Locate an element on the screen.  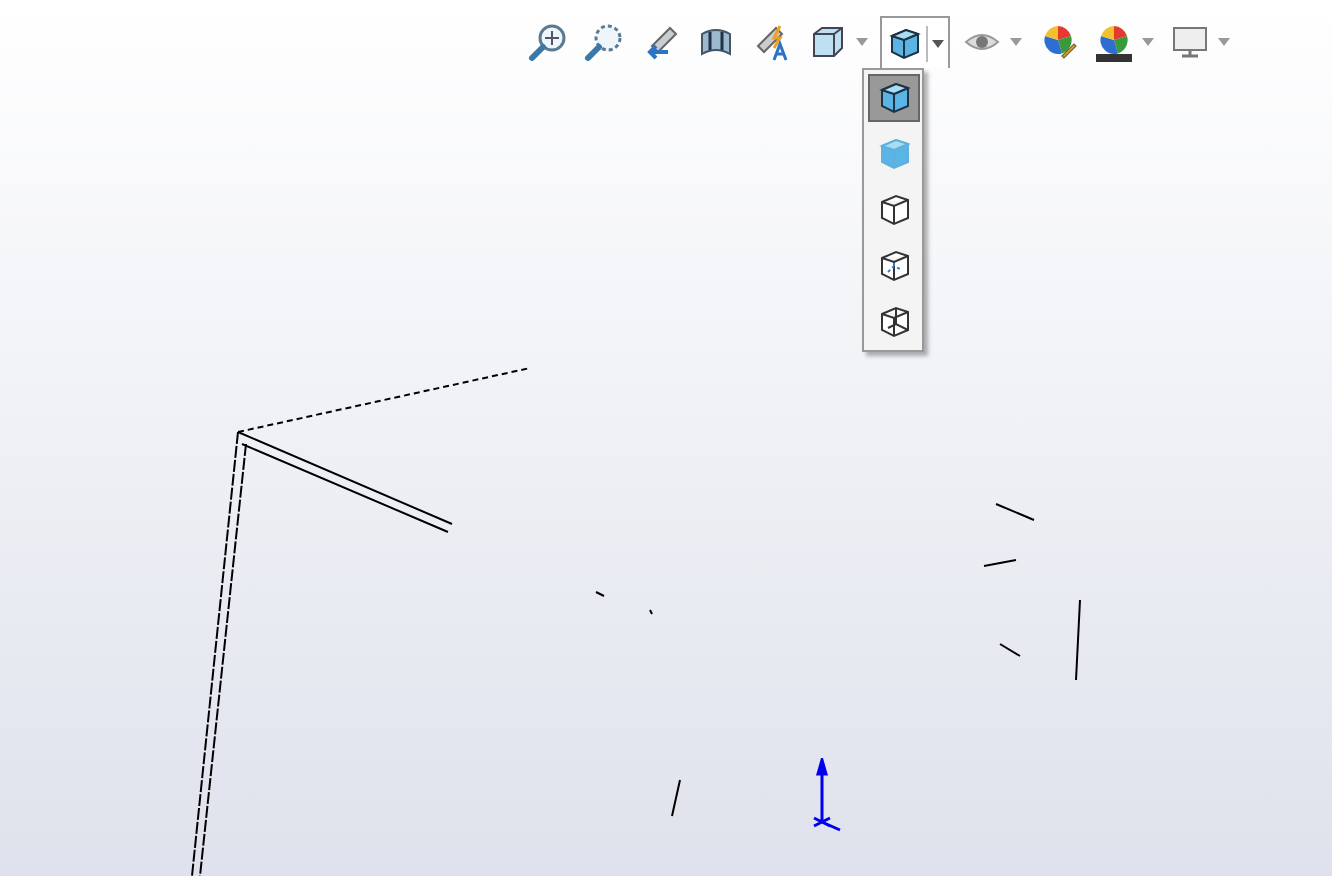
zoom-to-fit-icon is located at coordinates (548, 42).